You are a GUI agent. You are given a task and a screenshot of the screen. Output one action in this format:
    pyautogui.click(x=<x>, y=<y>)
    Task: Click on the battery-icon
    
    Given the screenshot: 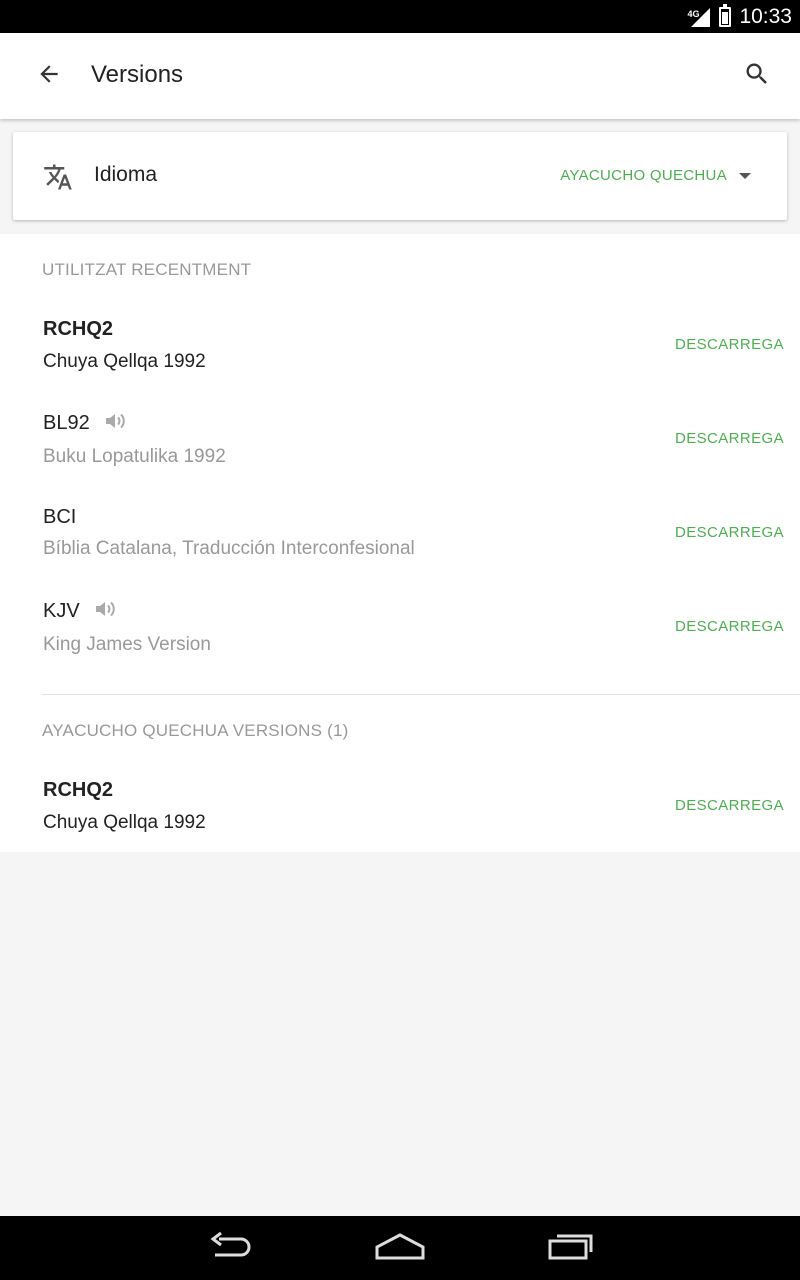 What is the action you would take?
    pyautogui.click(x=725, y=15)
    